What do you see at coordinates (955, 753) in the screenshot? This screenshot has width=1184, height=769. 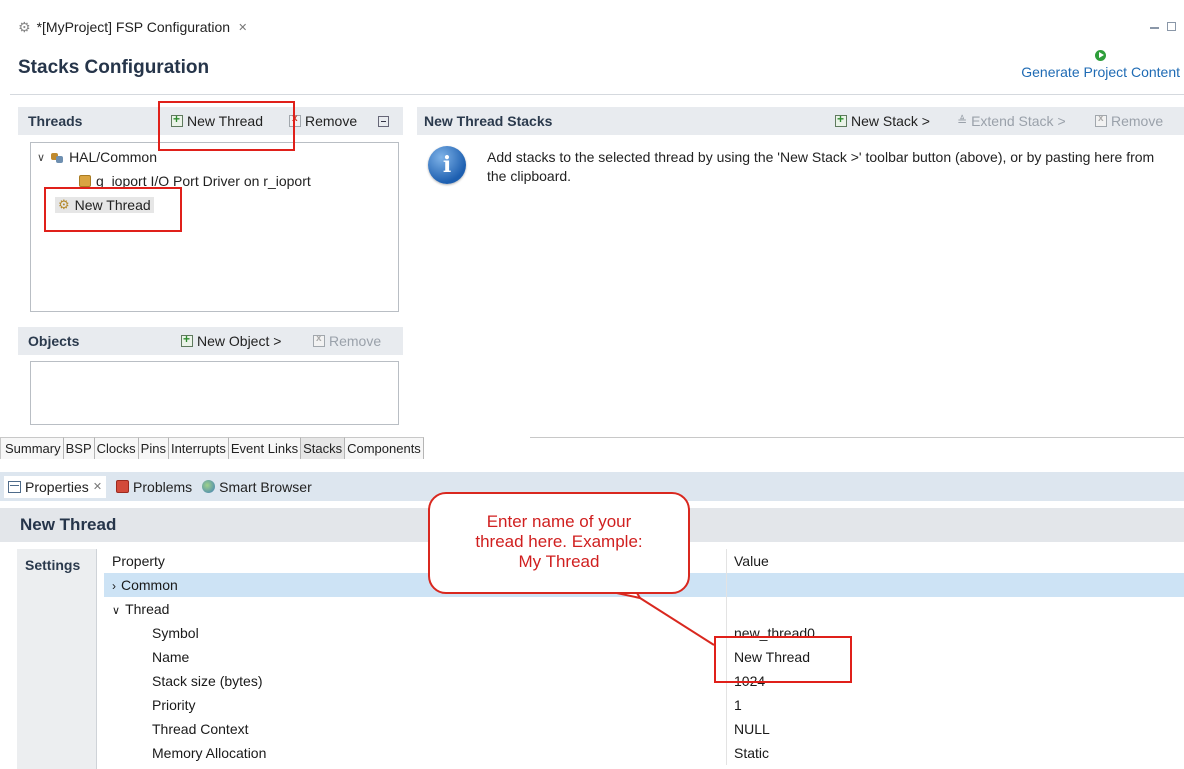 I see `row-value: Static` at bounding box center [955, 753].